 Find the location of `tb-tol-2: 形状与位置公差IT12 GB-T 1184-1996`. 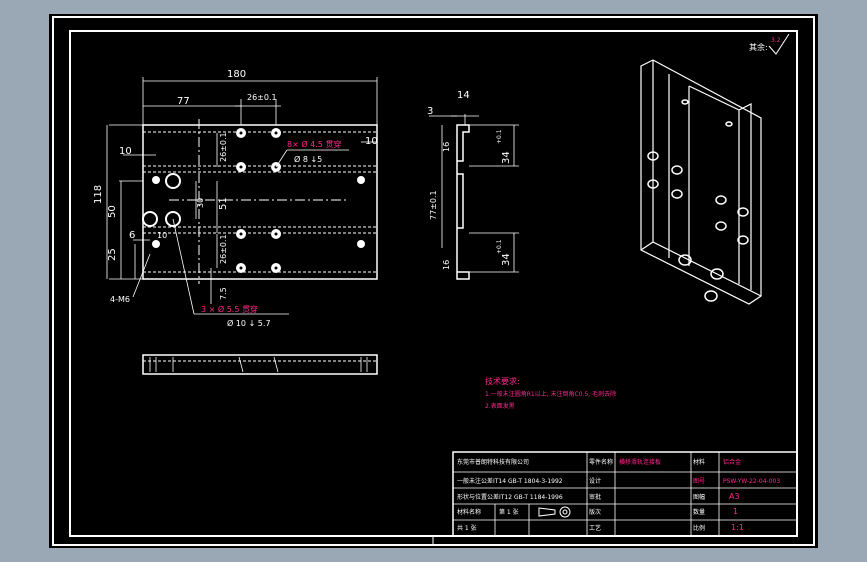

tb-tol-2: 形状与位置公差IT12 GB-T 1184-1996 is located at coordinates (510, 497).